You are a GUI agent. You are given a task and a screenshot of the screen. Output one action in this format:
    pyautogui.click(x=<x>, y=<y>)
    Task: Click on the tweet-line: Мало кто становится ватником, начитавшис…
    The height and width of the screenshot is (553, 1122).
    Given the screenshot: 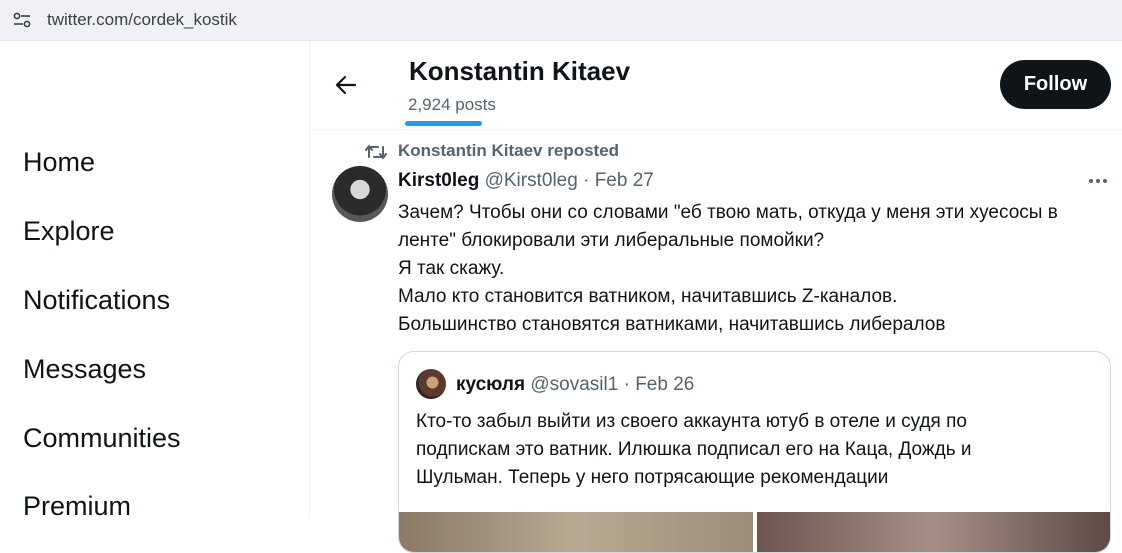 What is the action you would take?
    pyautogui.click(x=648, y=296)
    